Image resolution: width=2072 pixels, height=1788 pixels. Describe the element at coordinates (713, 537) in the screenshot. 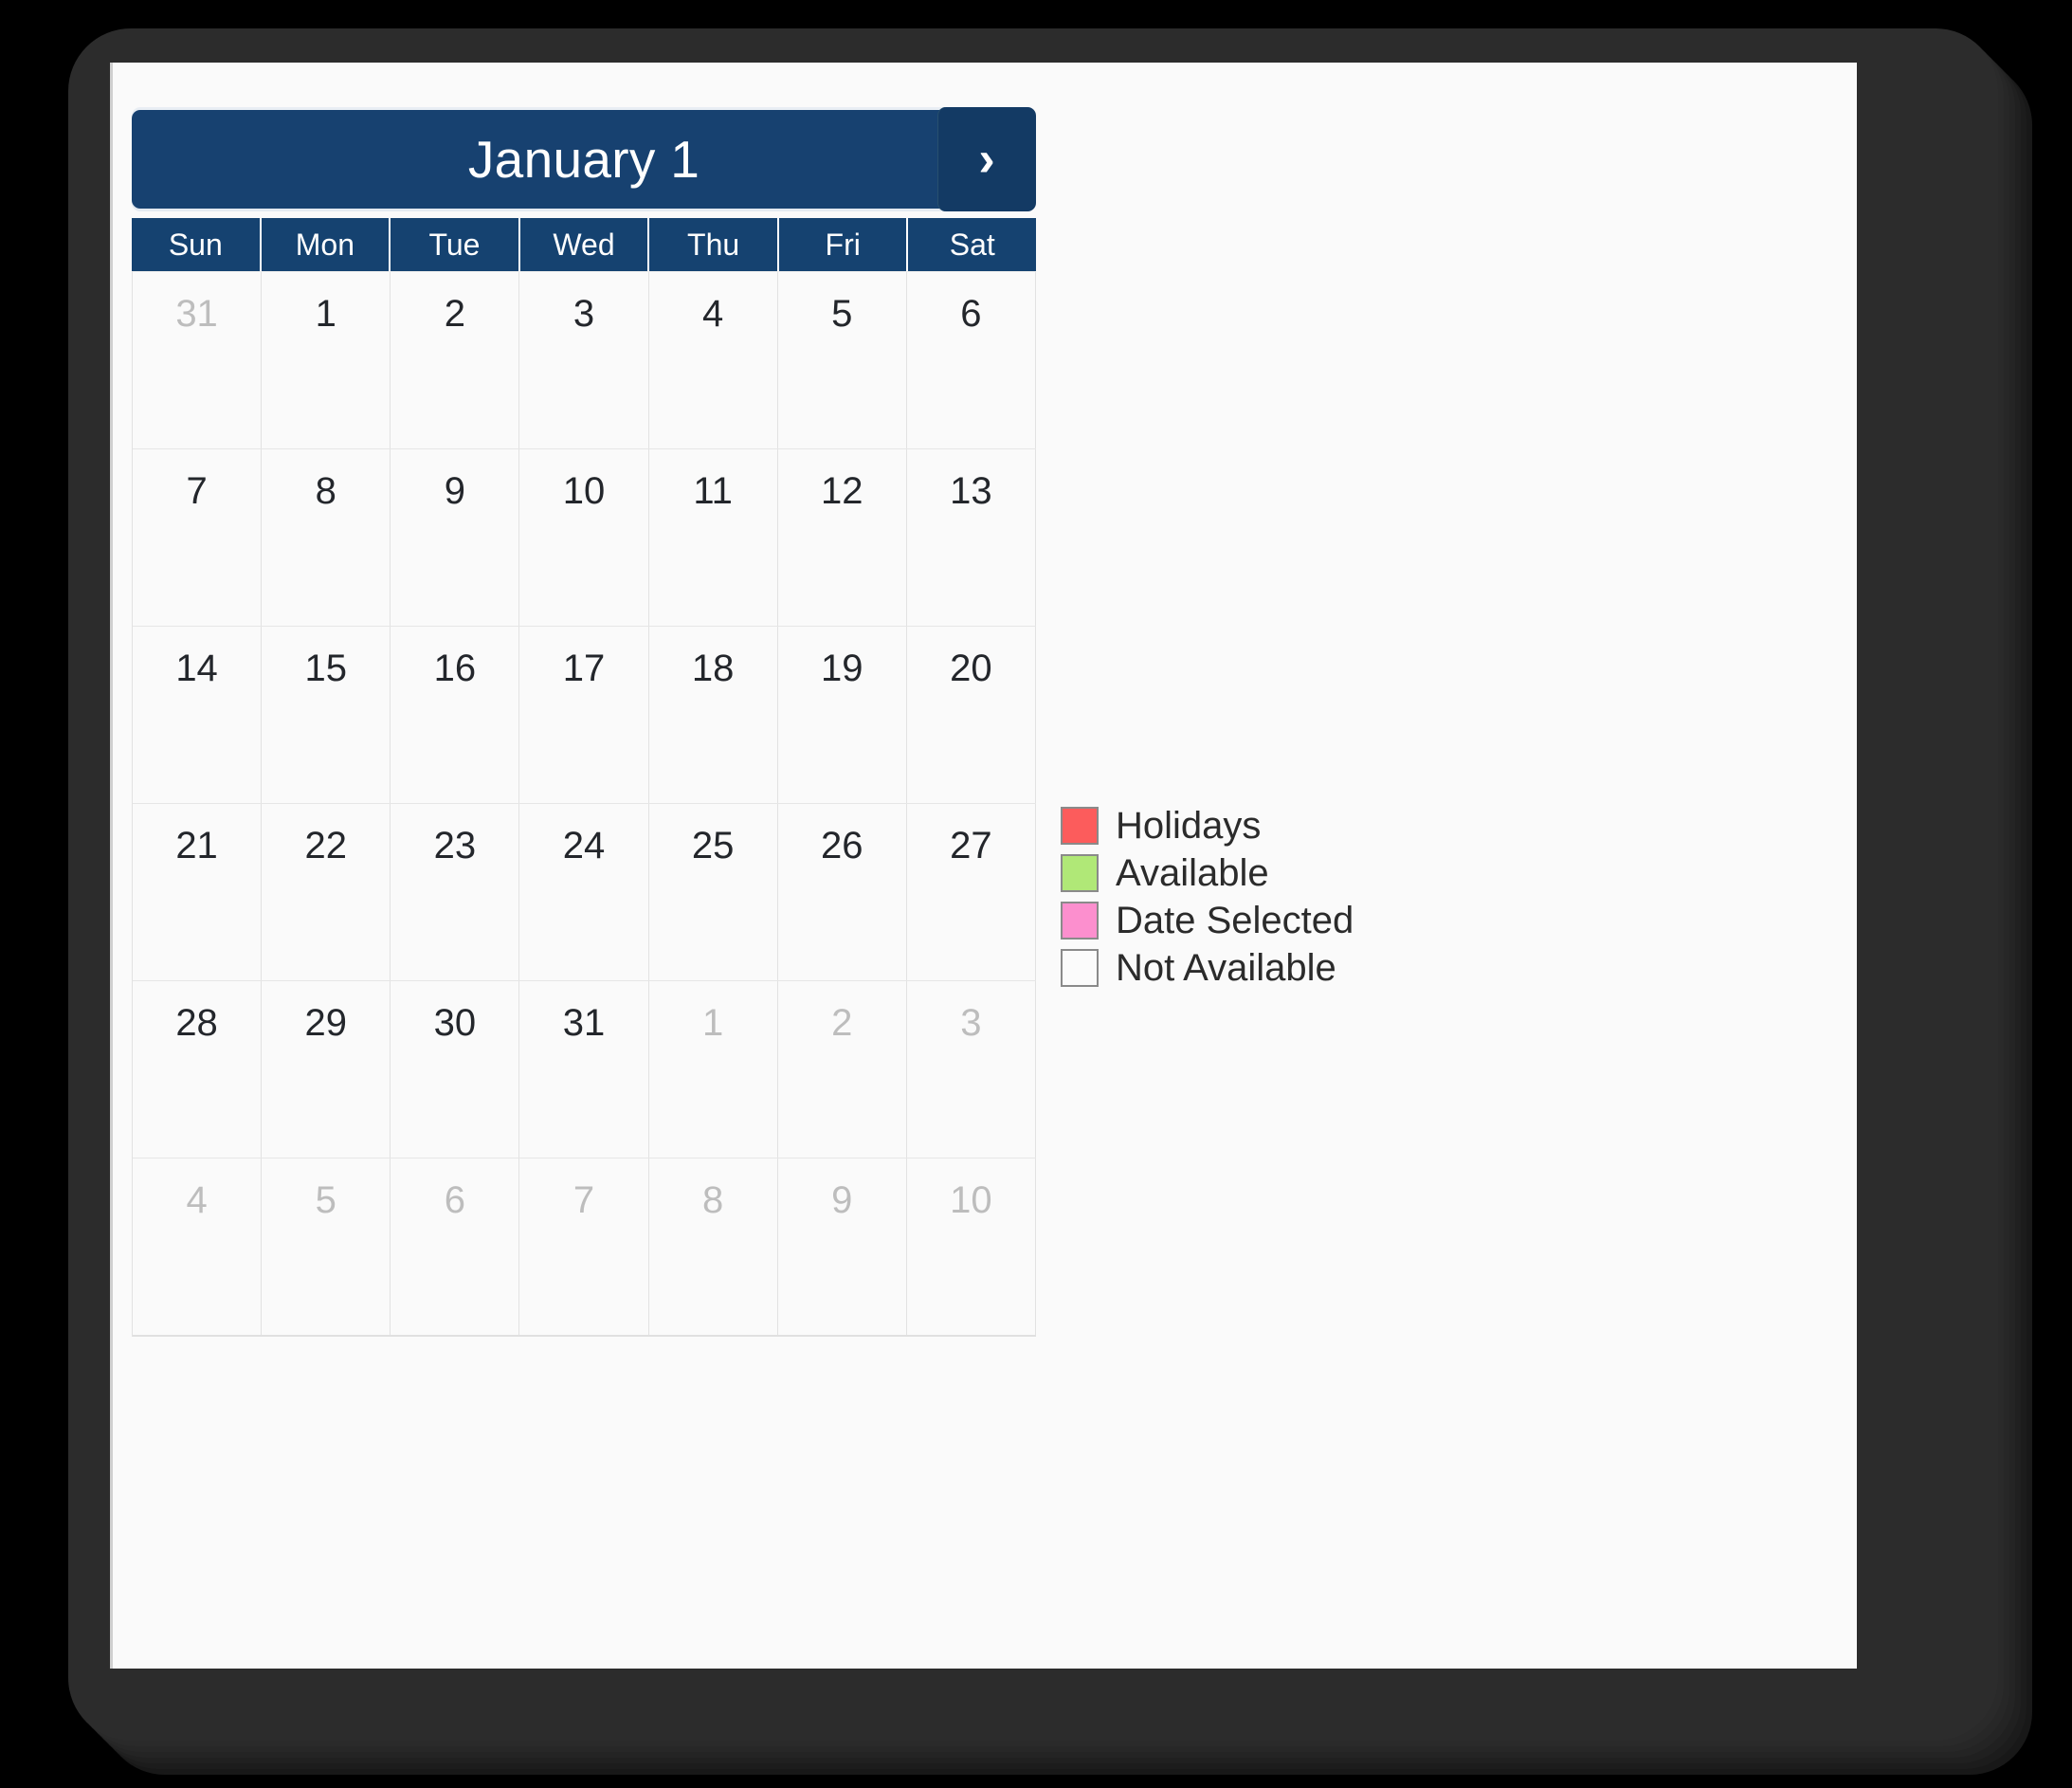

I see `calendar-day-cell: 11` at that location.